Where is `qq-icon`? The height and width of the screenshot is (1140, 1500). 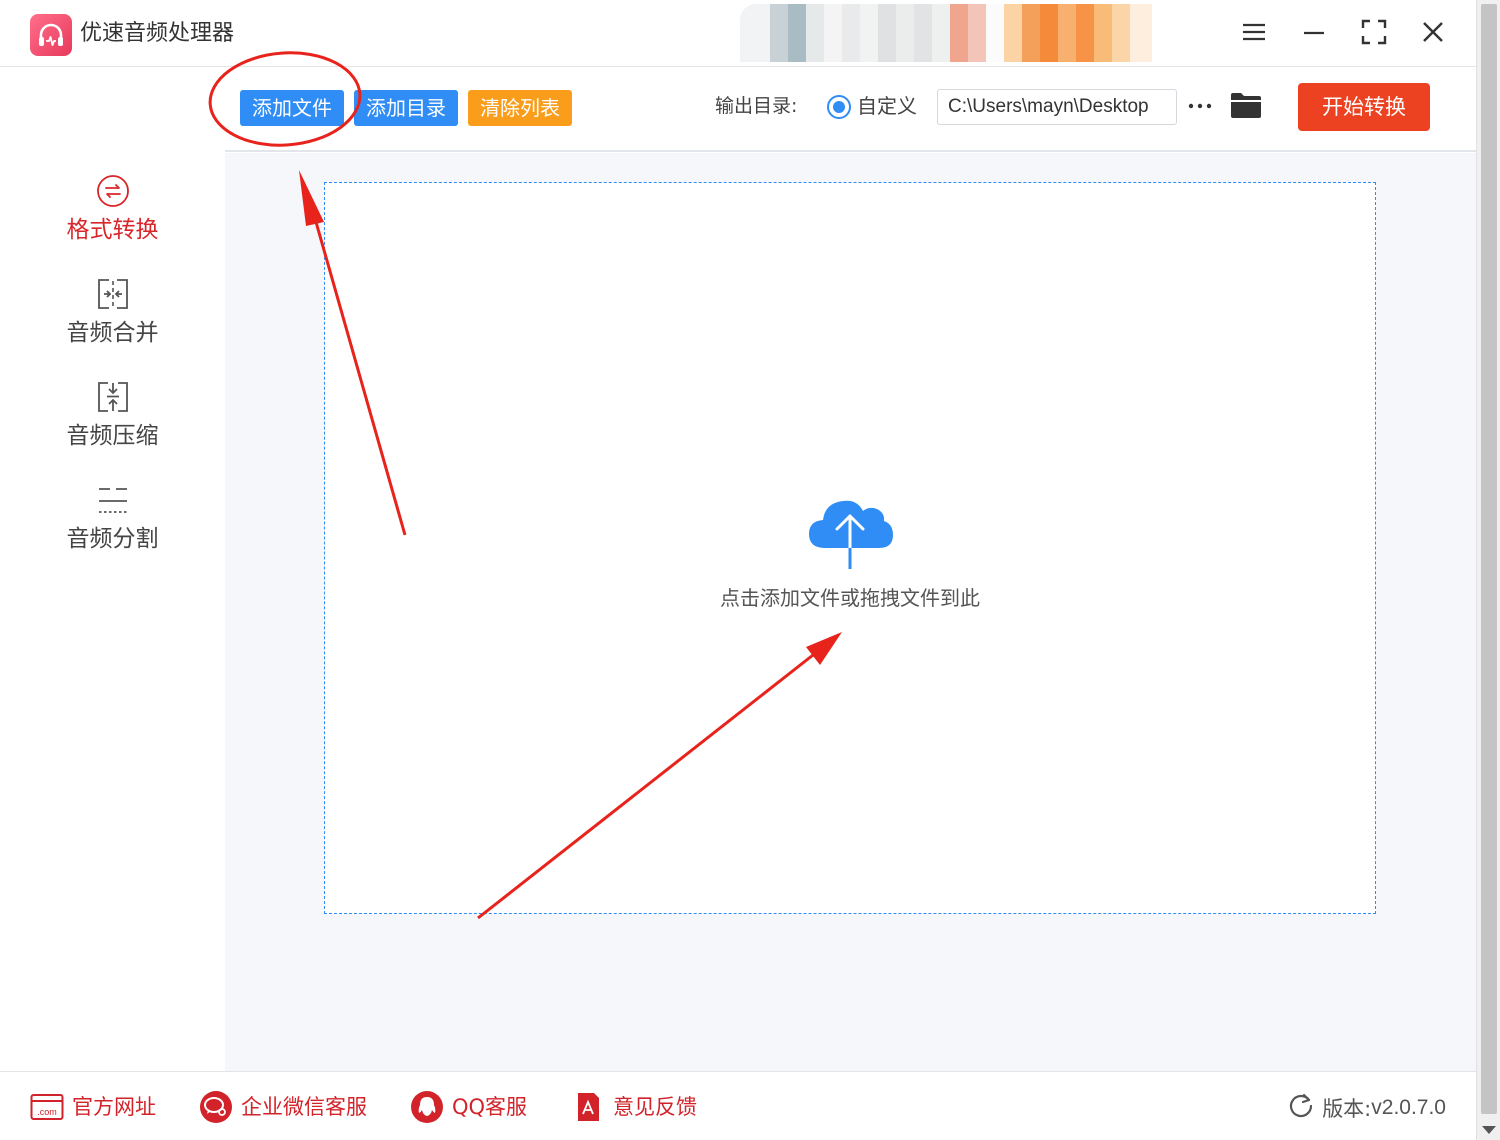
qq-icon is located at coordinates (427, 1107).